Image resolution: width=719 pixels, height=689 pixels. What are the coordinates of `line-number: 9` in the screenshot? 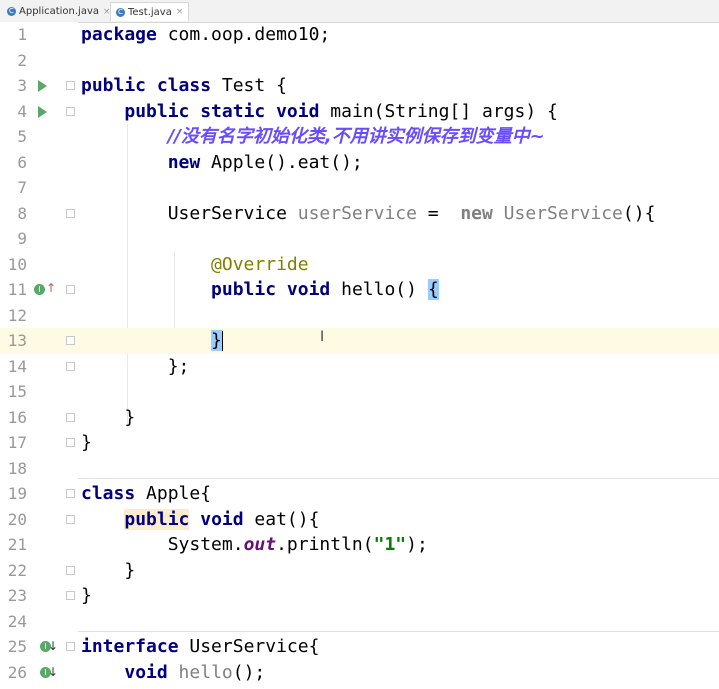 It's located at (22, 238).